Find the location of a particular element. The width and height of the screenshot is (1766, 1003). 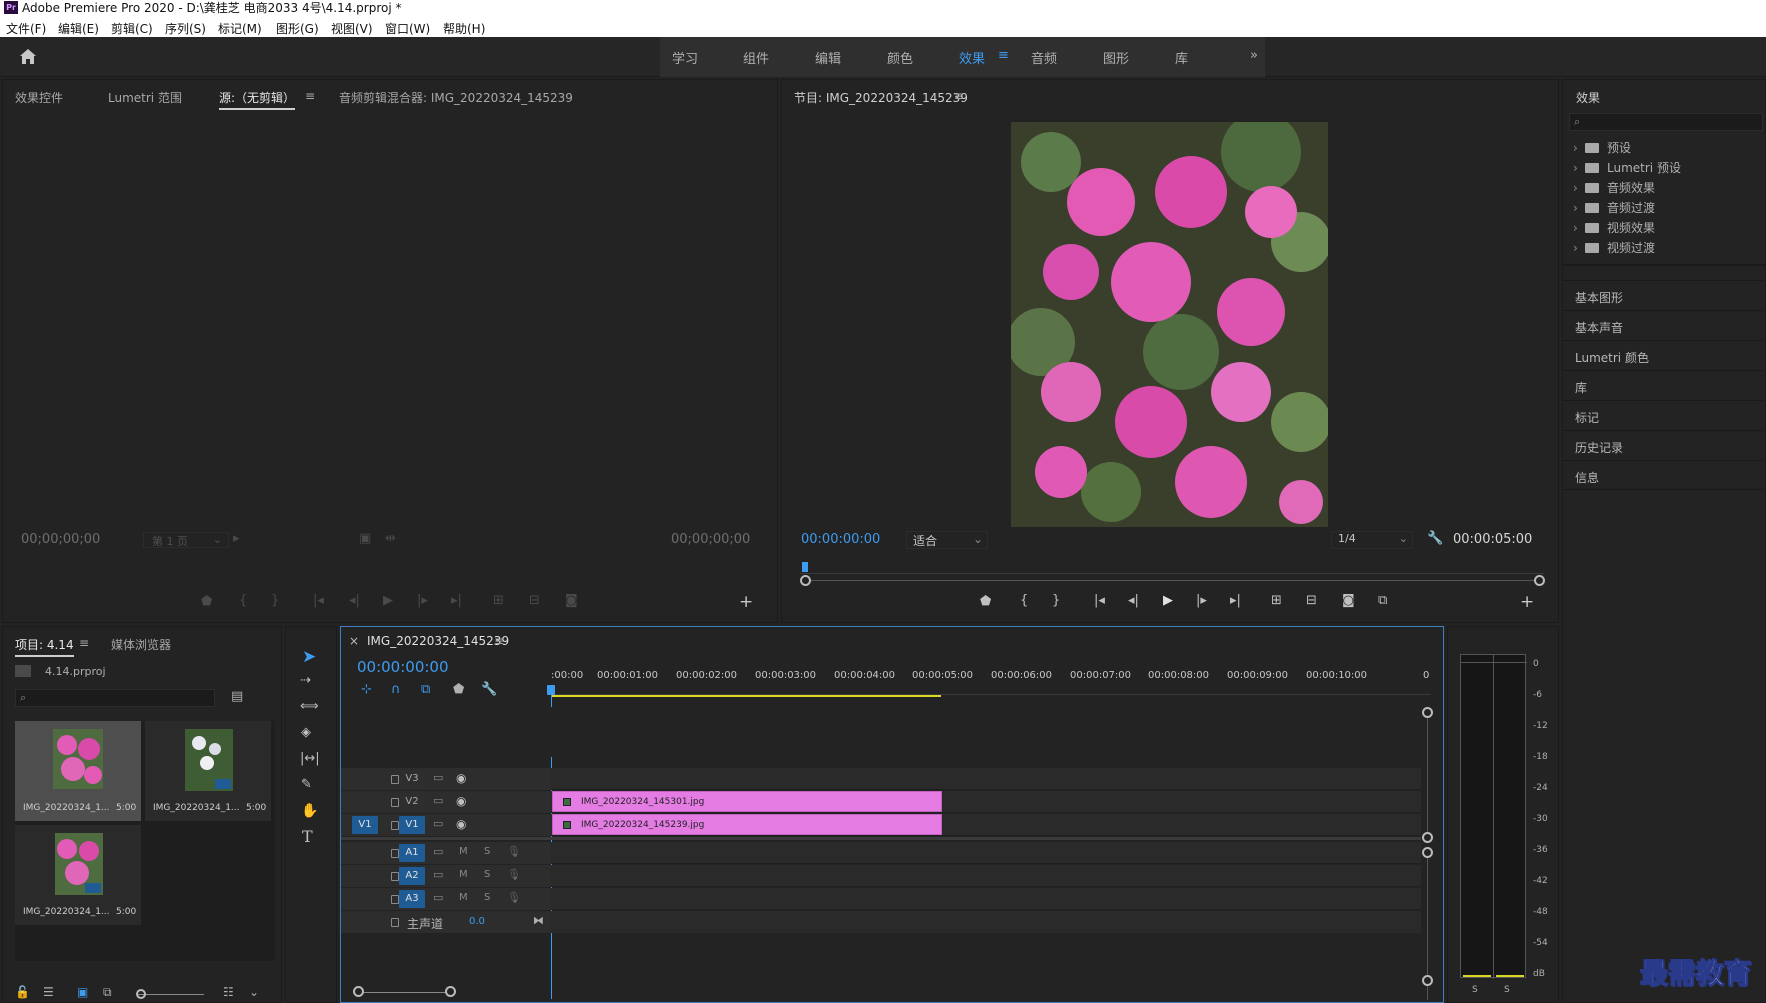

thumbnail-size-slider is located at coordinates (171, 994).